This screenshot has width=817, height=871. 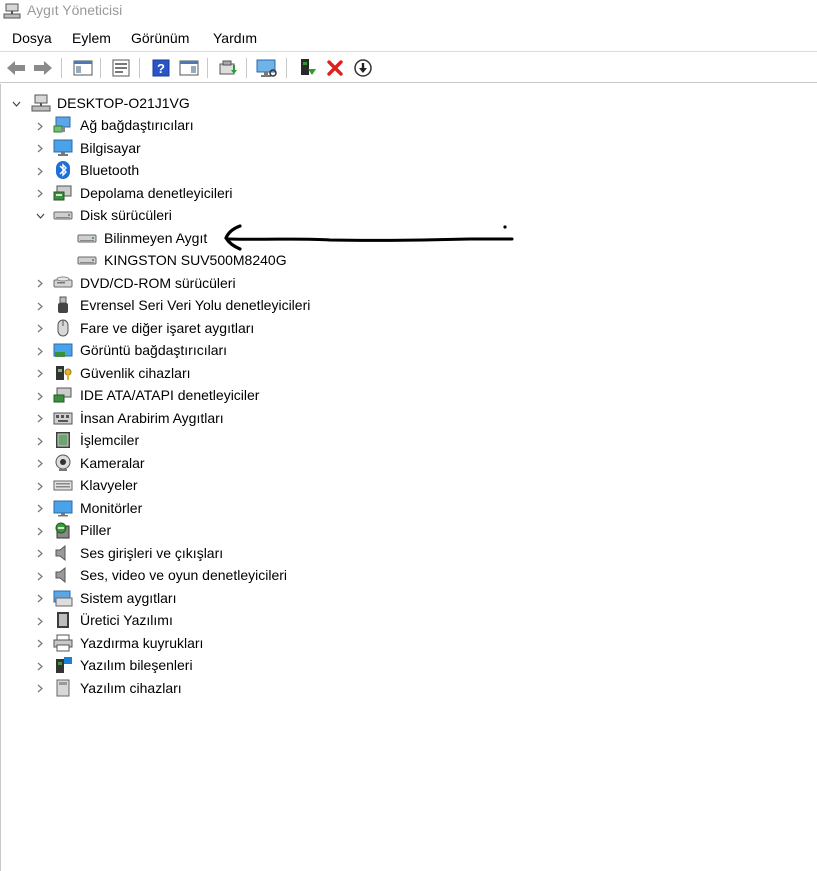 I want to click on enable-device-icon, so click(x=307, y=68).